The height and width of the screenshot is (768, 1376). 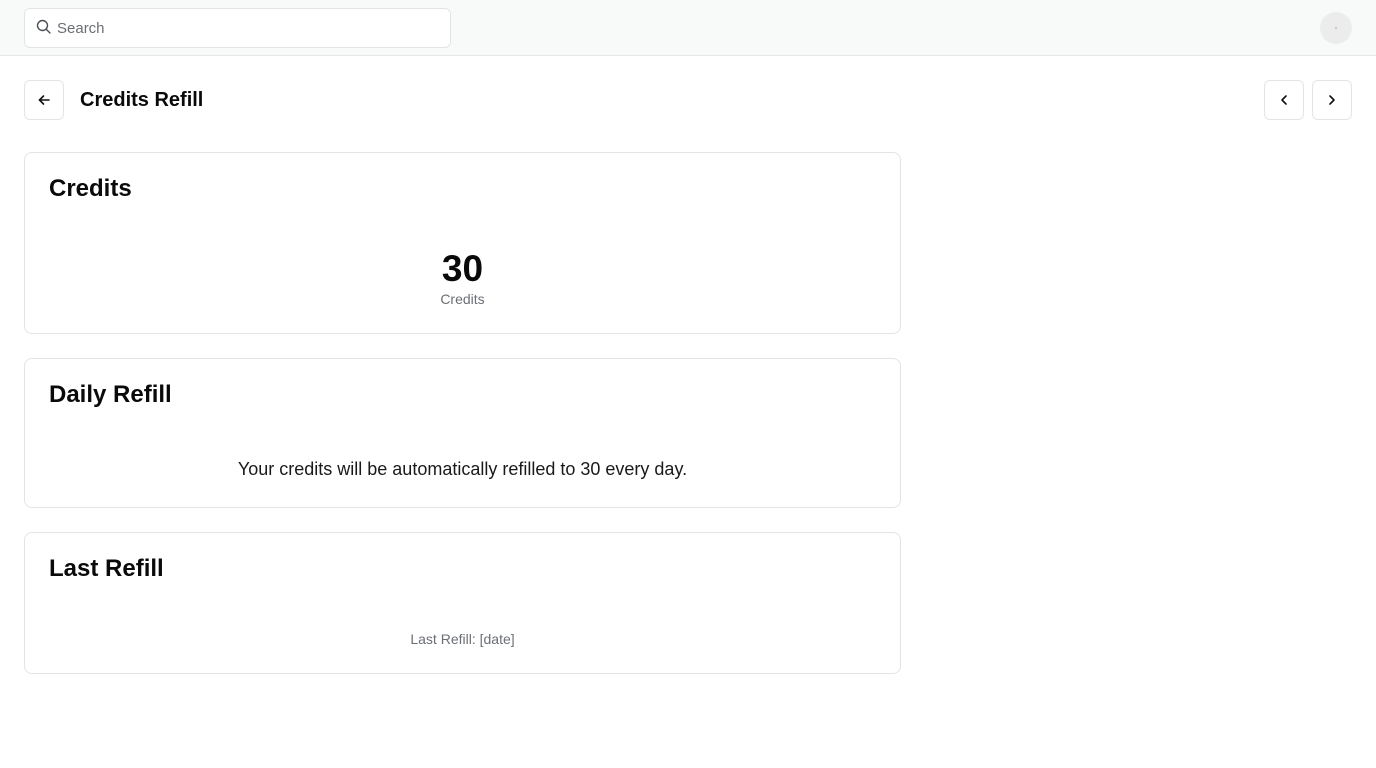 I want to click on arrow-left-icon, so click(x=44, y=100).